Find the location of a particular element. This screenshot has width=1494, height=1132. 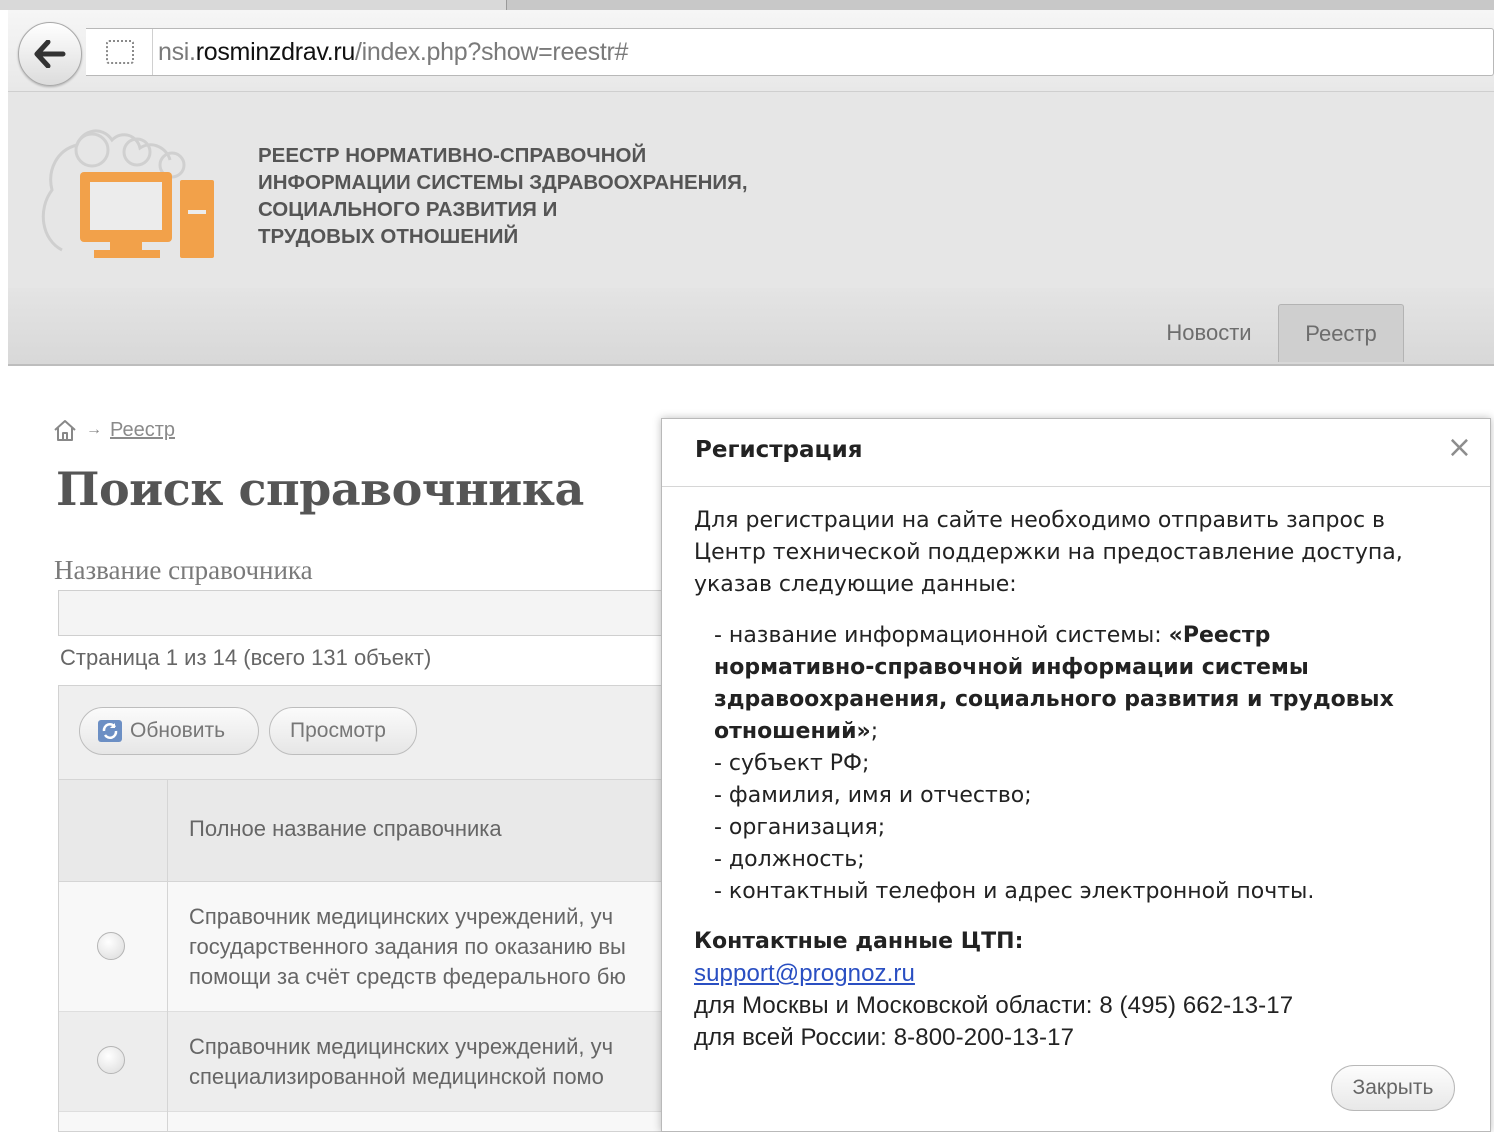

list-item: - фамилия, имя и отчество; is located at coordinates (873, 795).